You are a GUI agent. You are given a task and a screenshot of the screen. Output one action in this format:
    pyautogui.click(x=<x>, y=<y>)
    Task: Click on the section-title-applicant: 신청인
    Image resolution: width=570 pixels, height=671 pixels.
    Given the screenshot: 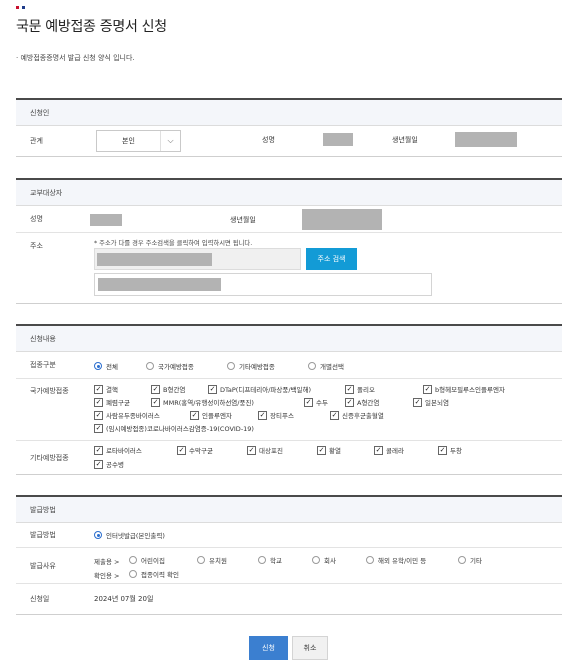 What is the action you would take?
    pyautogui.click(x=289, y=113)
    